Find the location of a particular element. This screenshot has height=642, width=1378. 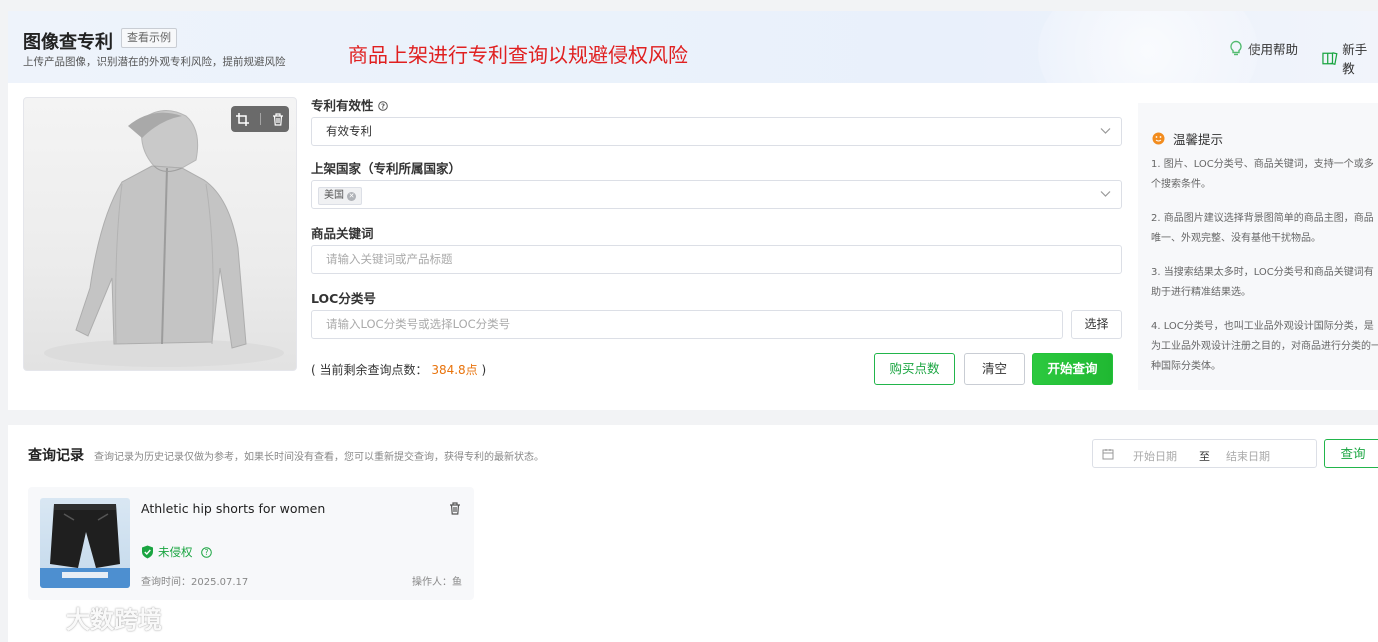

record-time: 查询时间：2025.07.17 is located at coordinates (195, 582).